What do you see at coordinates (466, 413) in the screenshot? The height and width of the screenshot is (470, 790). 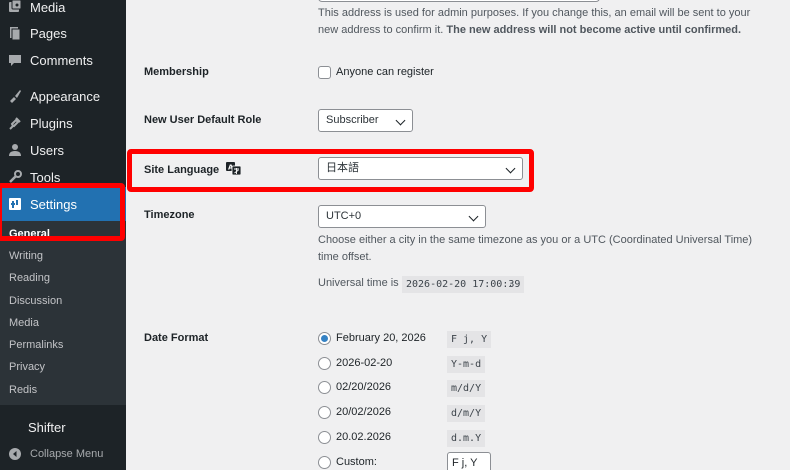 I see `date-format-code: d/m/Y` at bounding box center [466, 413].